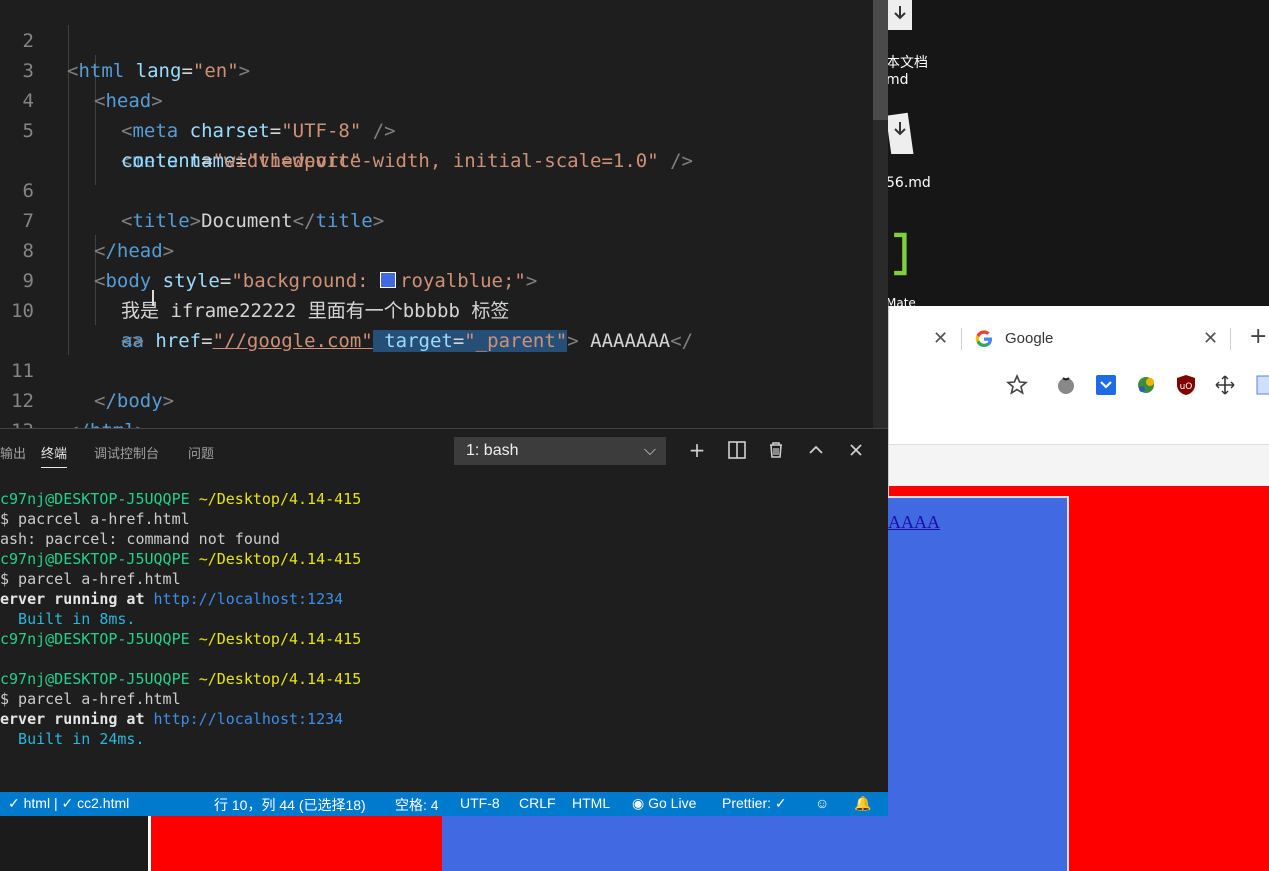 Image resolution: width=1269 pixels, height=871 pixels. I want to click on bracket-app-icon, so click(900, 254).